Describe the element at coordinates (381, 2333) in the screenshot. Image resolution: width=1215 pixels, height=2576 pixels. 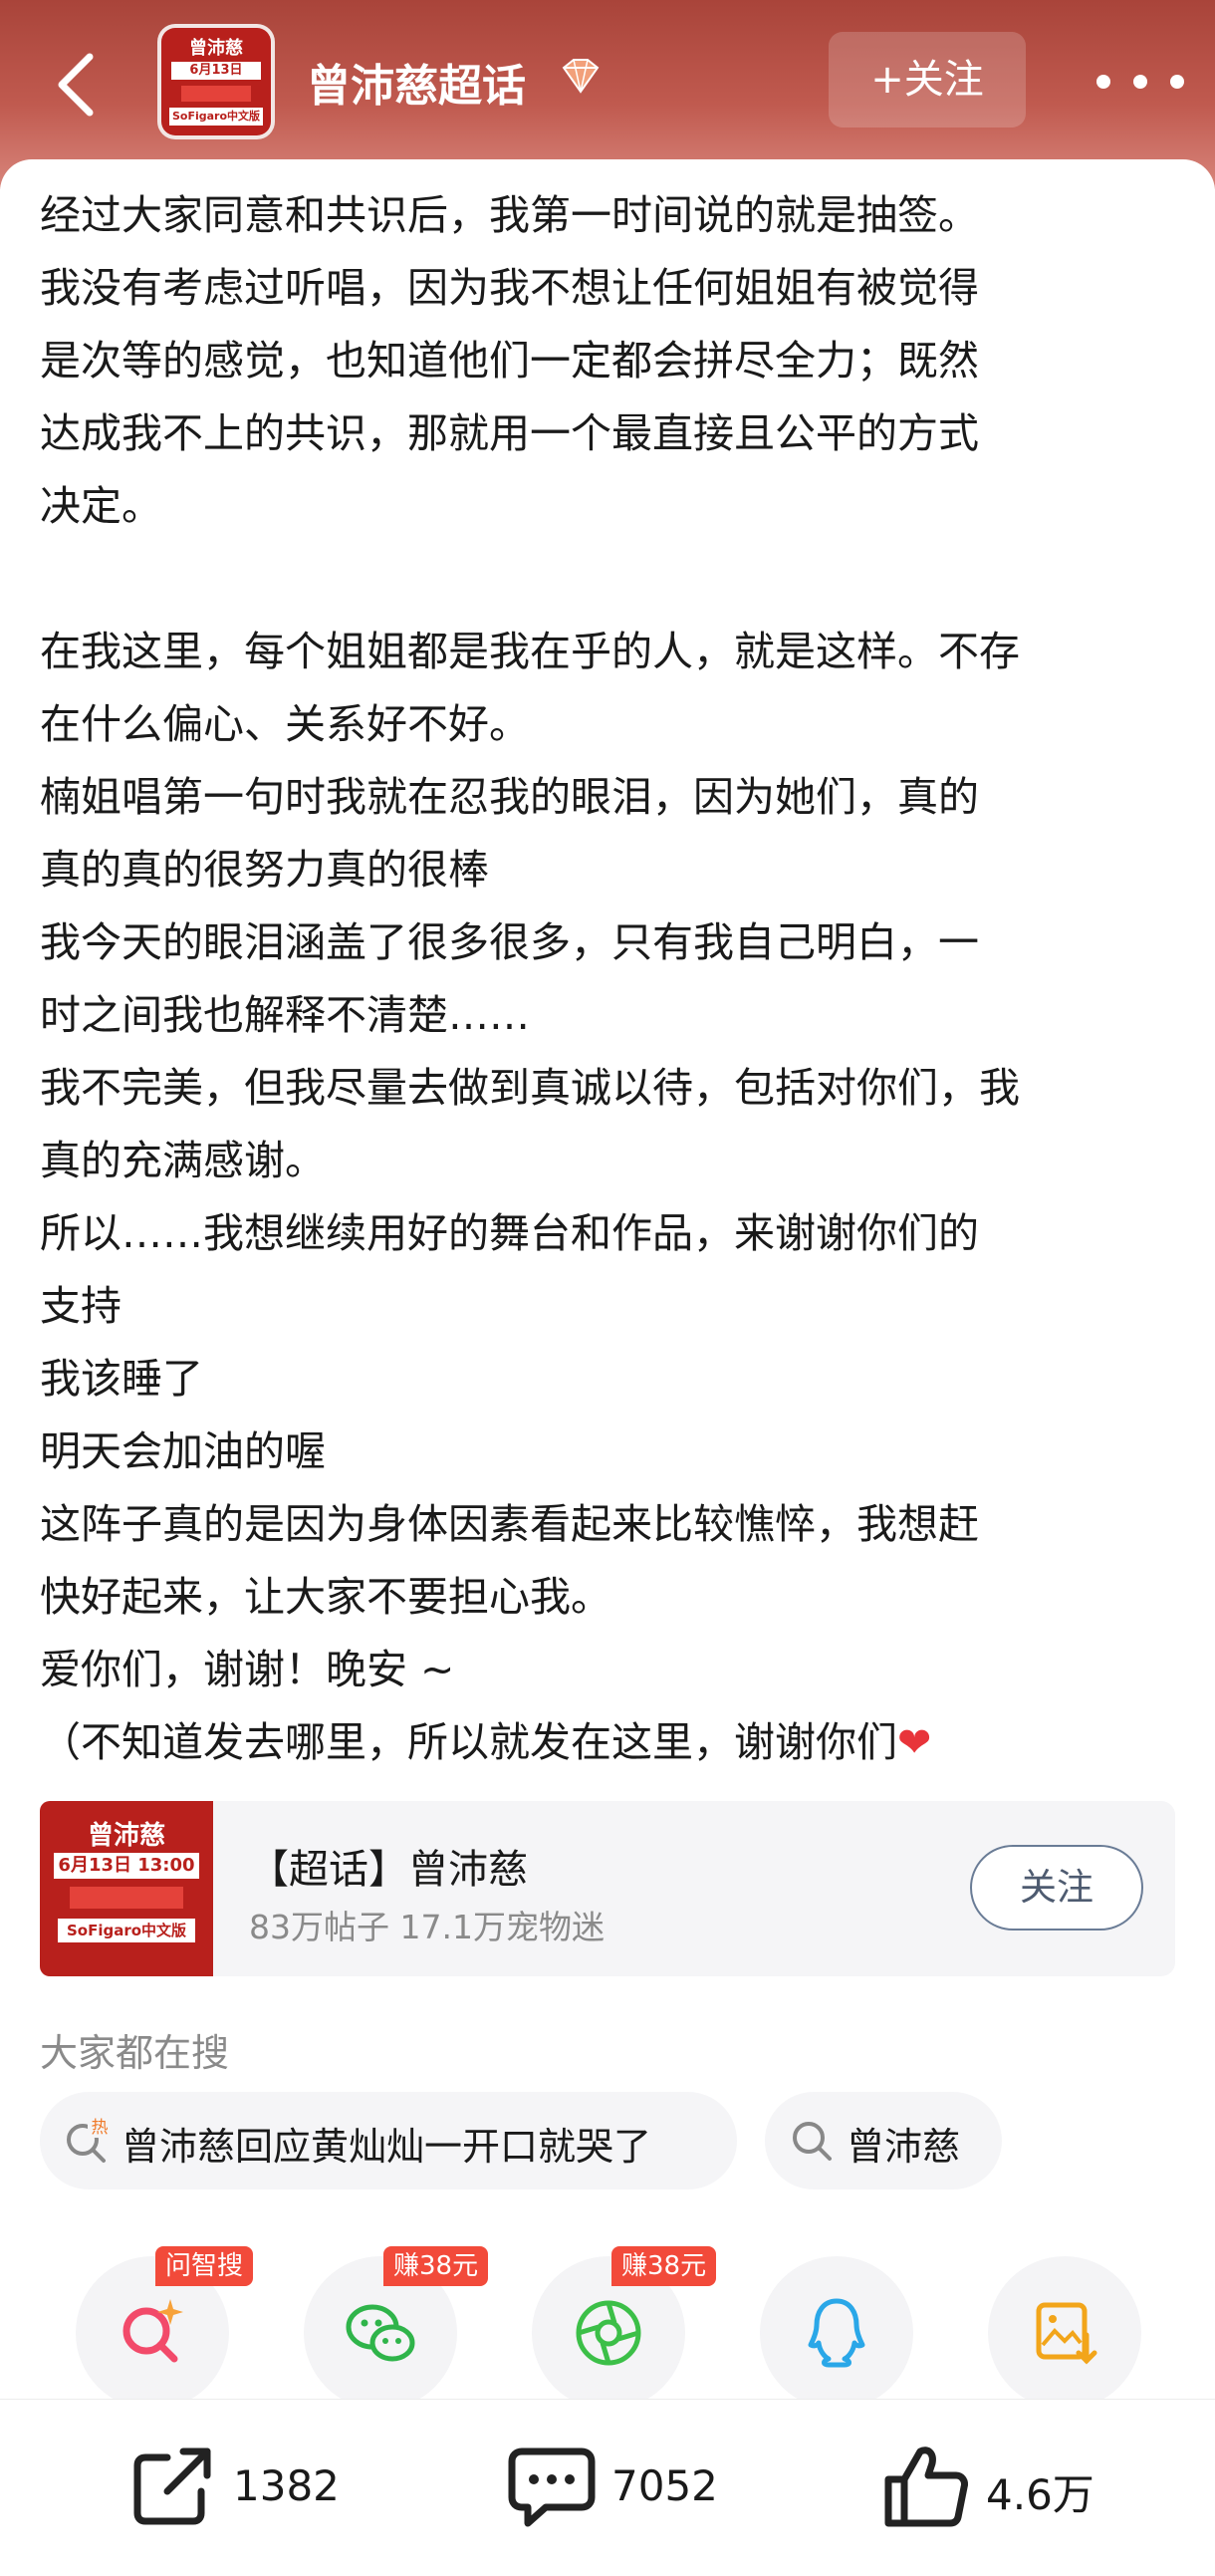
I see `wechat-icon` at that location.